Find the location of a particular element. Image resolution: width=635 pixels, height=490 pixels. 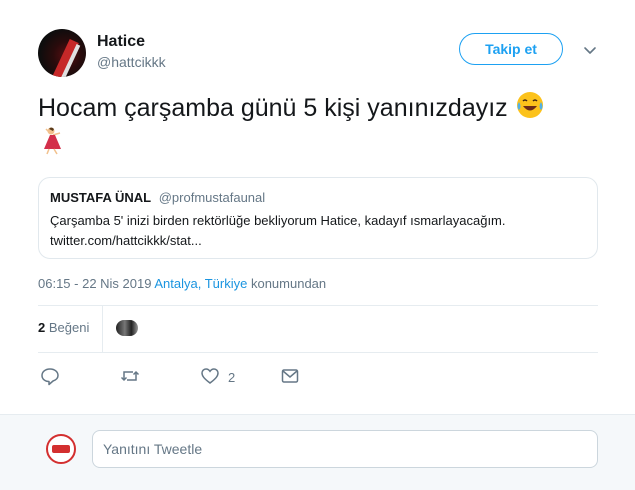

liker-avatar is located at coordinates (127, 328).